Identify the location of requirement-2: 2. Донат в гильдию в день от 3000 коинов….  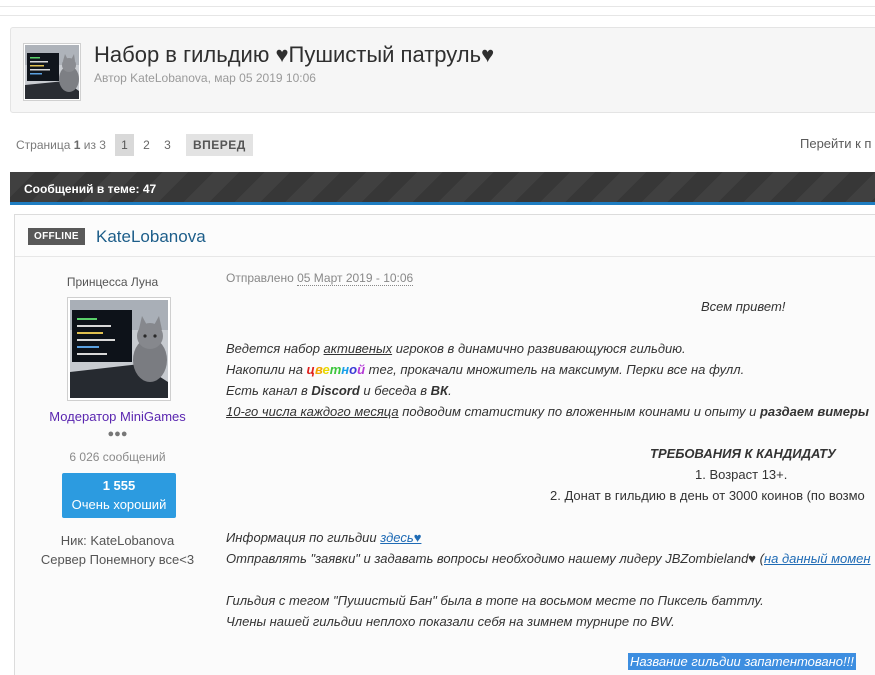
(707, 495).